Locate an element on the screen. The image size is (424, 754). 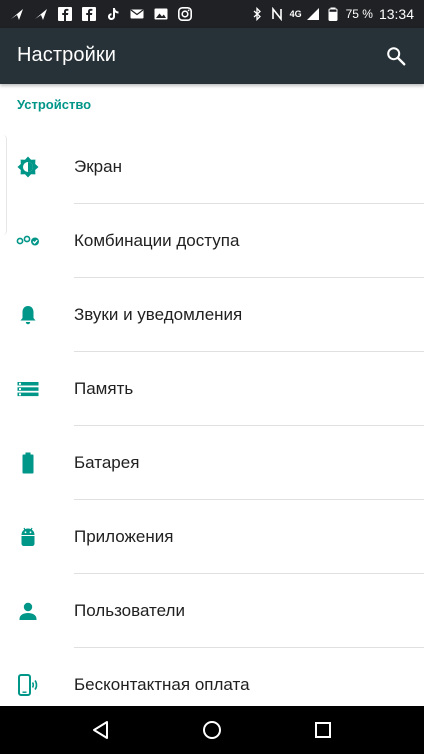
mail-icon is located at coordinates (137, 14).